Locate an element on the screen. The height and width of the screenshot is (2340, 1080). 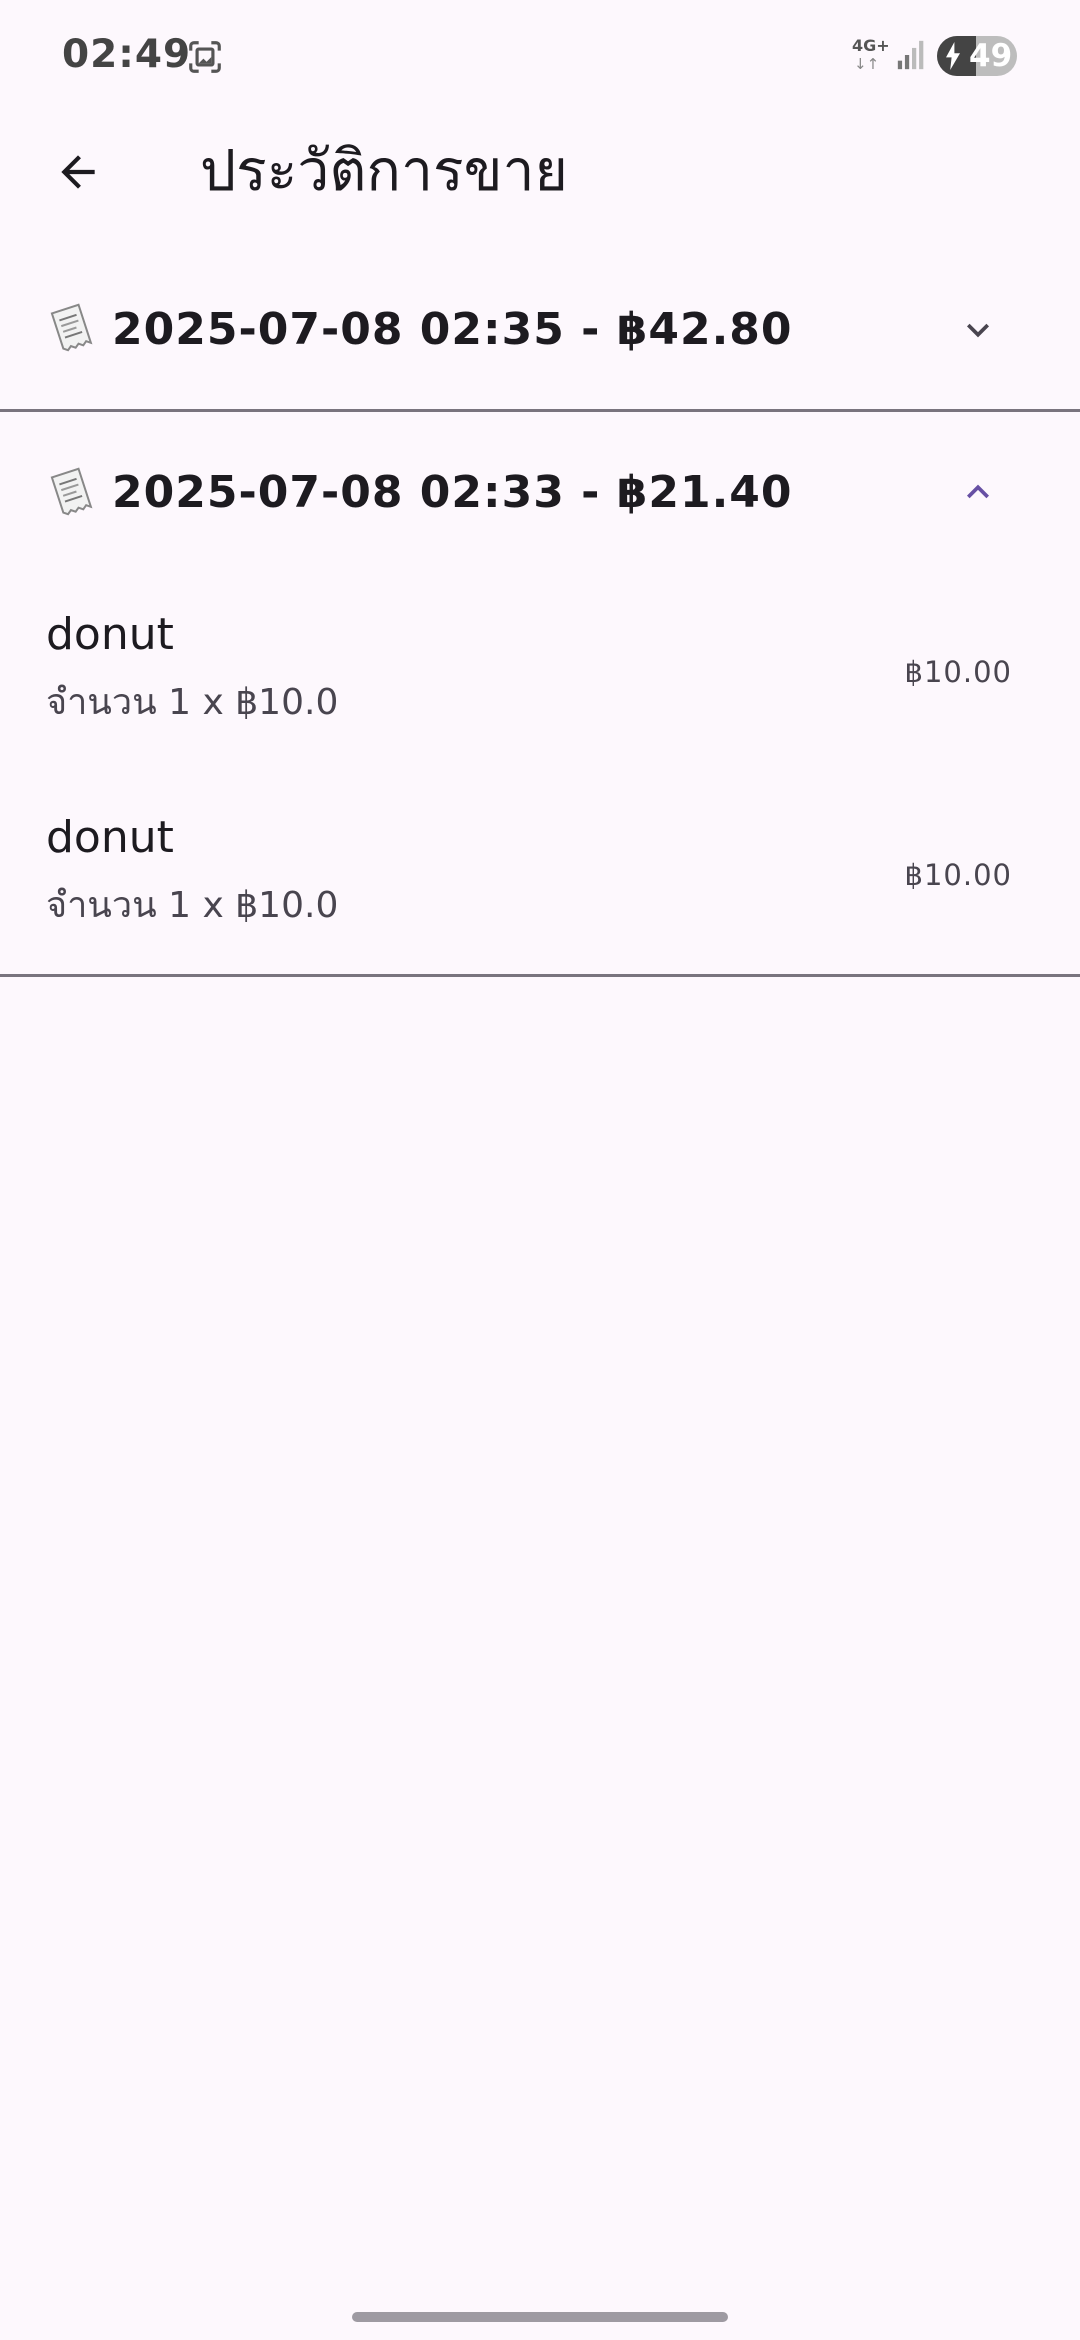
sale-expansion-header: 2025-07-08 02:35 - ฿42.80 is located at coordinates (540, 331).